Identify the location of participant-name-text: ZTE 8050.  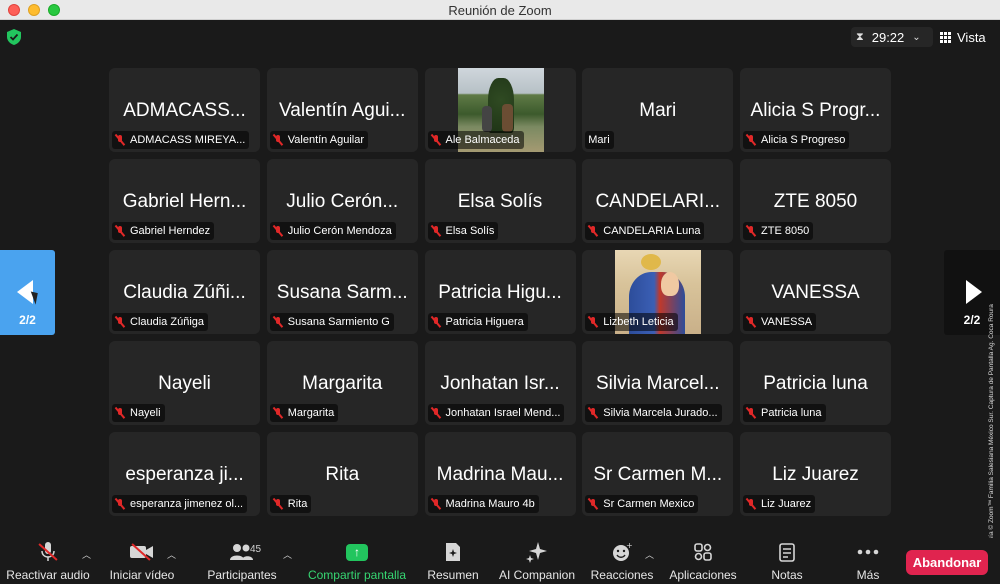
(785, 231).